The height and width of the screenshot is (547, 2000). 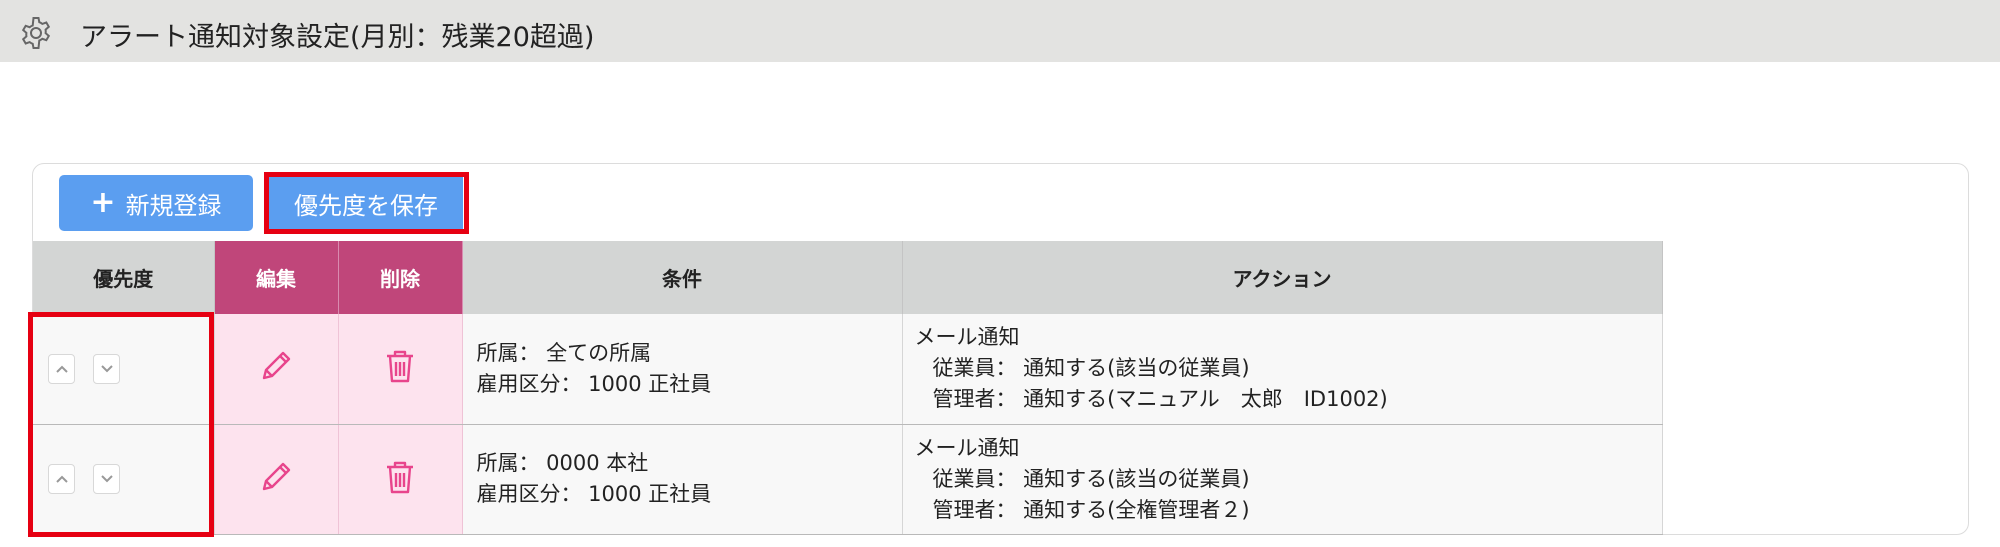 What do you see at coordinates (173, 205) in the screenshot?
I see `new-register-label: 新規登録` at bounding box center [173, 205].